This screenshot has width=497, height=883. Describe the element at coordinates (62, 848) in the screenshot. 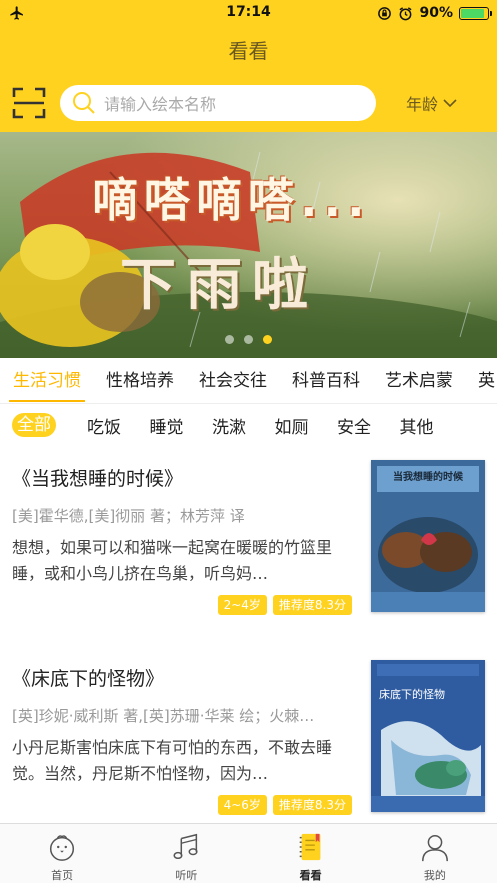

I see `chick-icon` at that location.